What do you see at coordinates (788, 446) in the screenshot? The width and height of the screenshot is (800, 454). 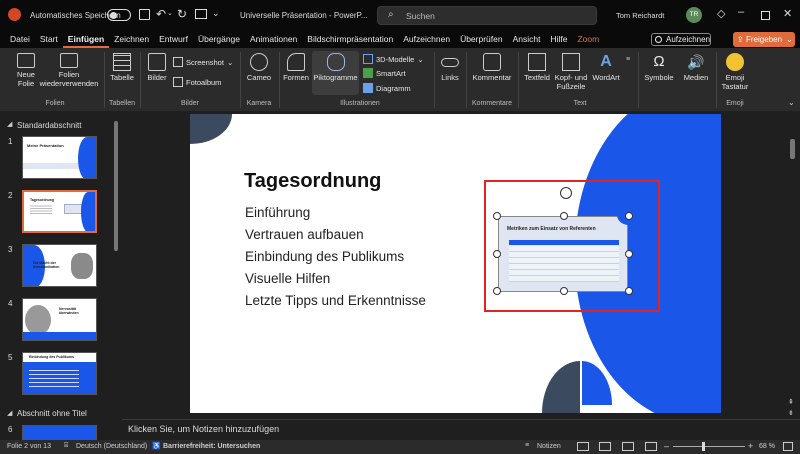 I see `fit-to-window-icon` at bounding box center [788, 446].